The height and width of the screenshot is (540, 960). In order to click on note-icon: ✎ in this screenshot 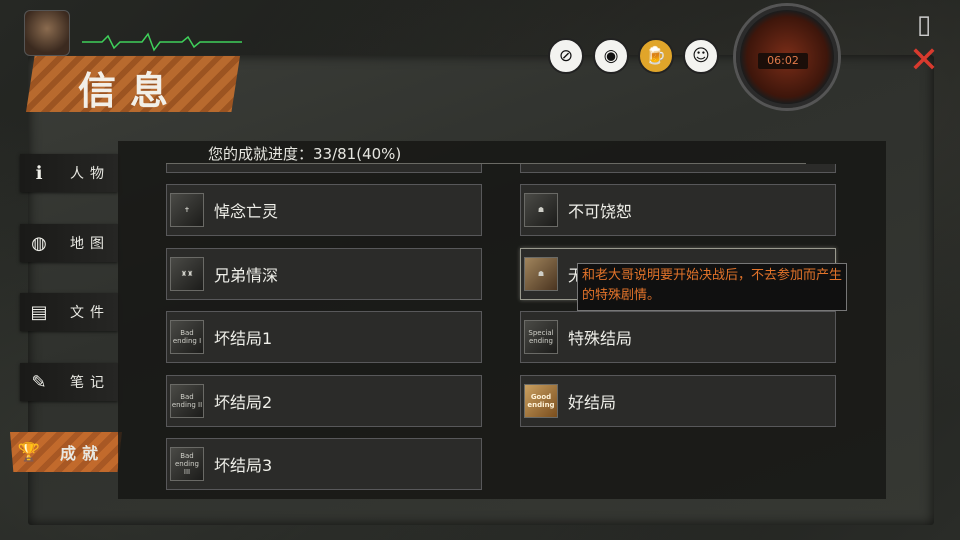, I will do `click(39, 382)`.